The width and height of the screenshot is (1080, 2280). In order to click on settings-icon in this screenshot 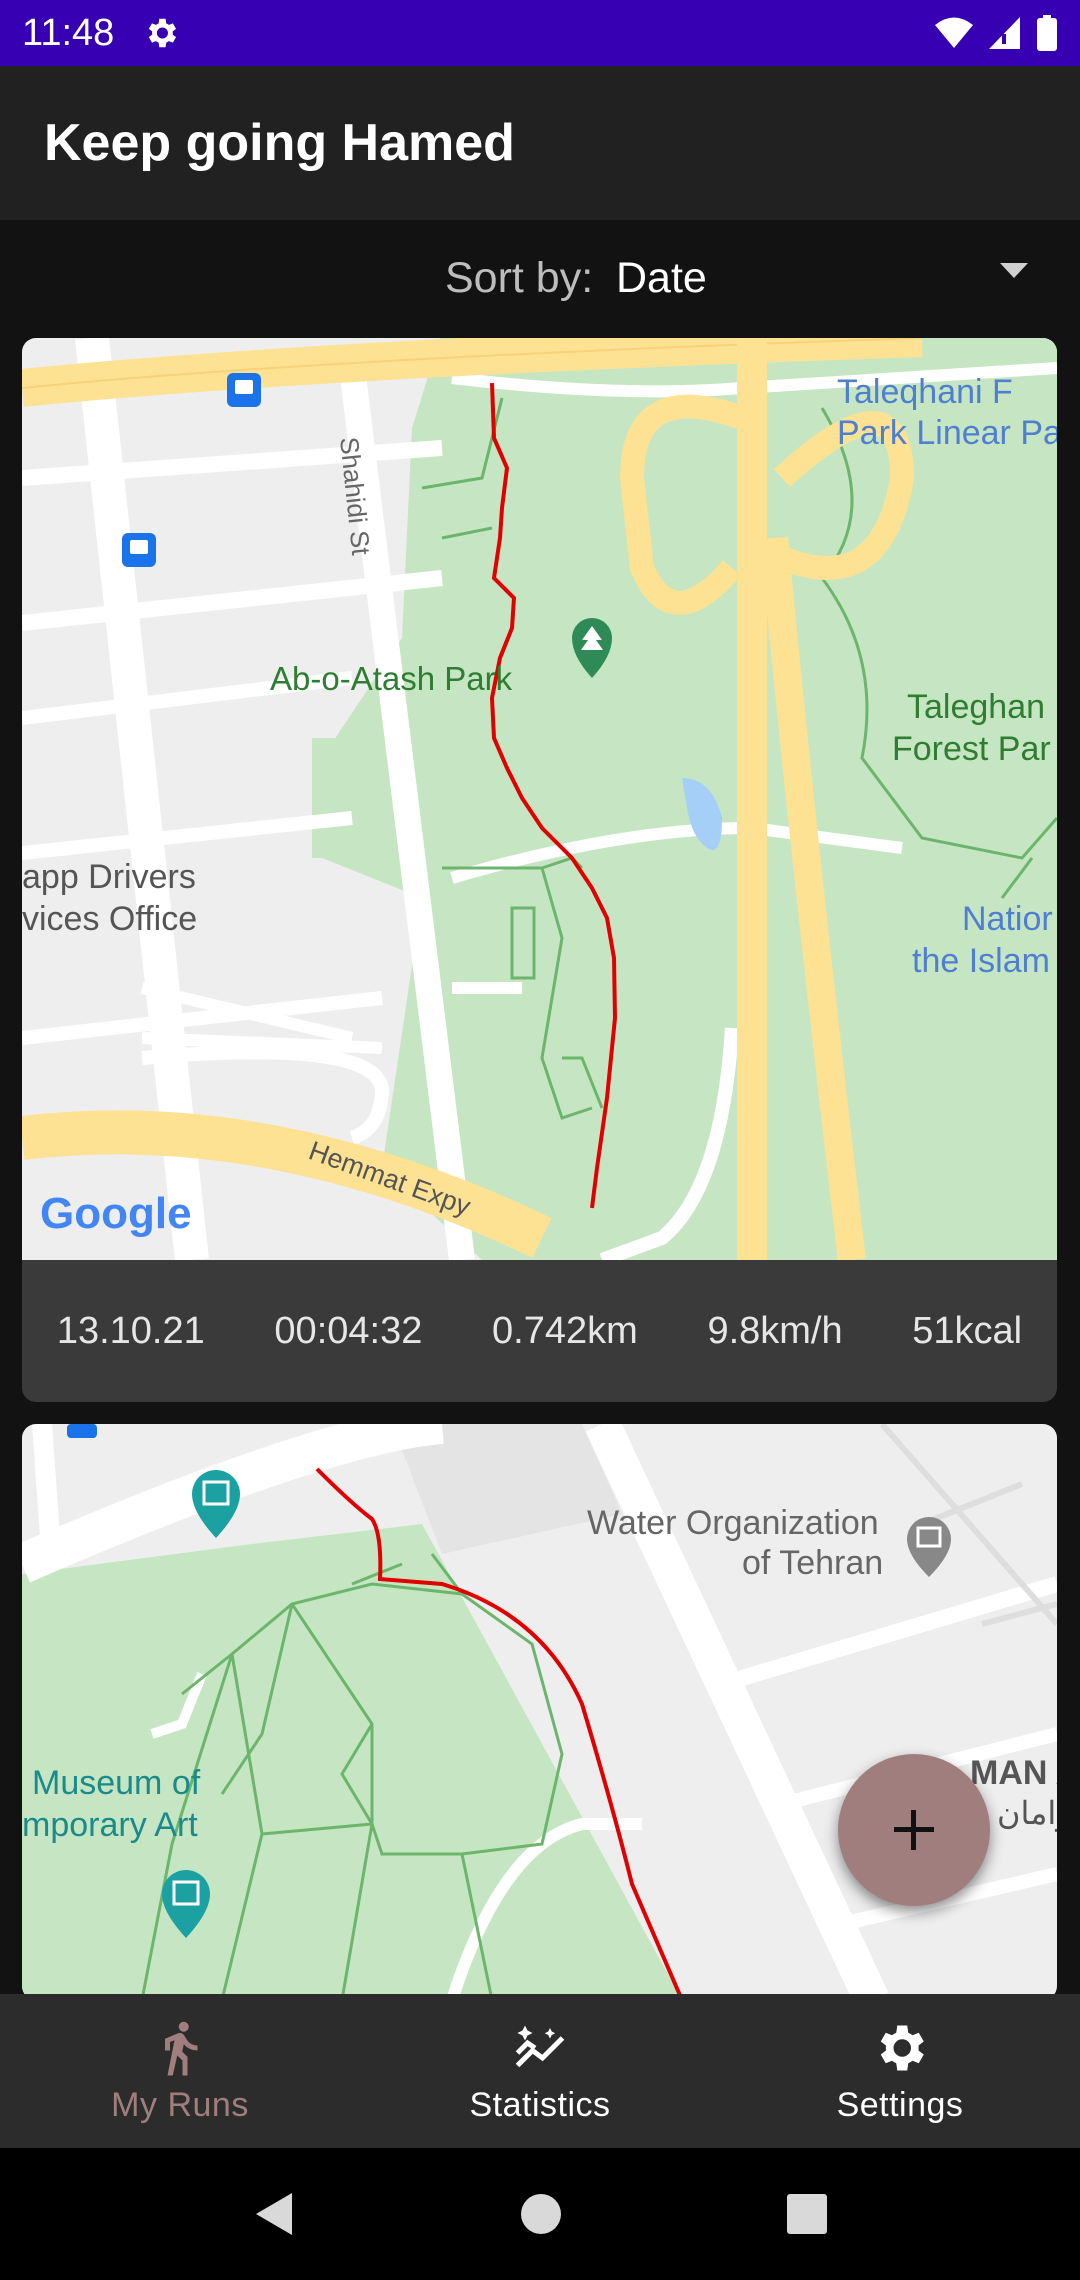, I will do `click(902, 2047)`.